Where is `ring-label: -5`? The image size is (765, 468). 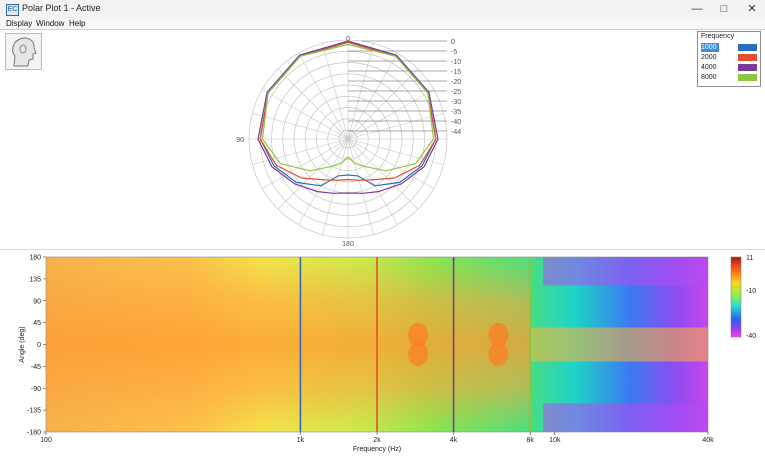
ring-label: -5 is located at coordinates (454, 52).